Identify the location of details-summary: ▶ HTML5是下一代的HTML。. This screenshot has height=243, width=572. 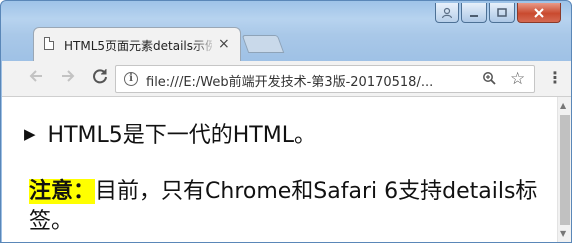
(170, 133).